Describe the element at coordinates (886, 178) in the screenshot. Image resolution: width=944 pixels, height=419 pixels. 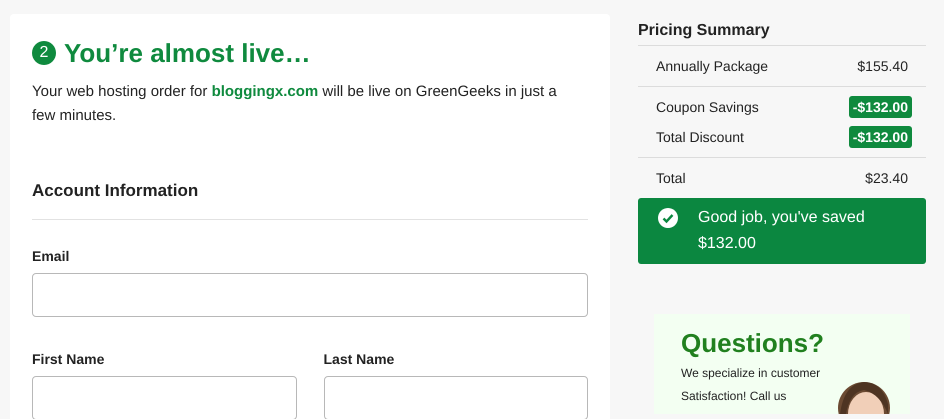
I see `price-amount: $23.40` at that location.